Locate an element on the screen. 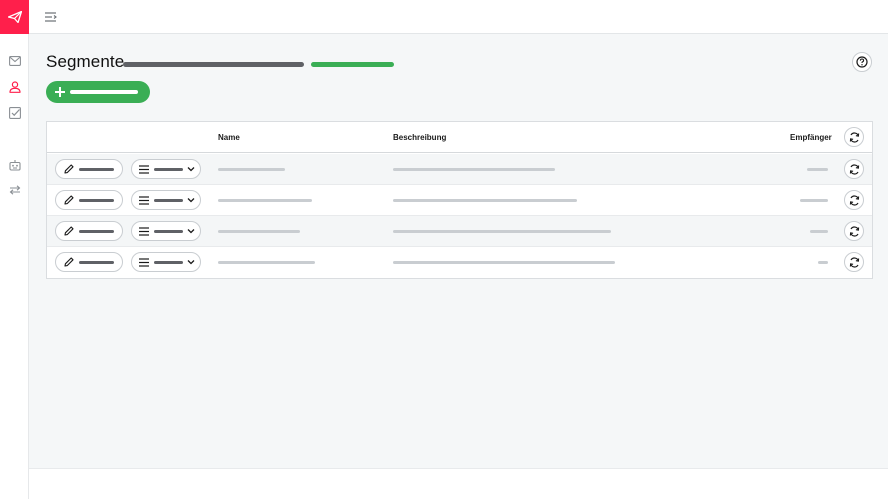 The image size is (888, 499). checkbox-icon is located at coordinates (14, 112).